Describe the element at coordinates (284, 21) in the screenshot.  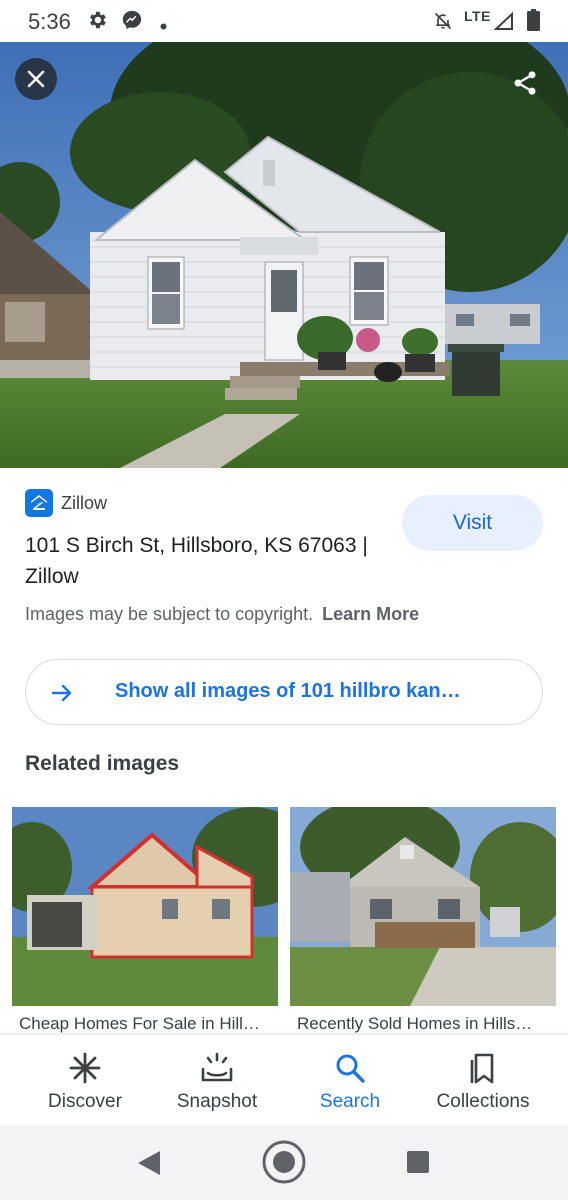
I see `status-bar: 5:36 LTE` at that location.